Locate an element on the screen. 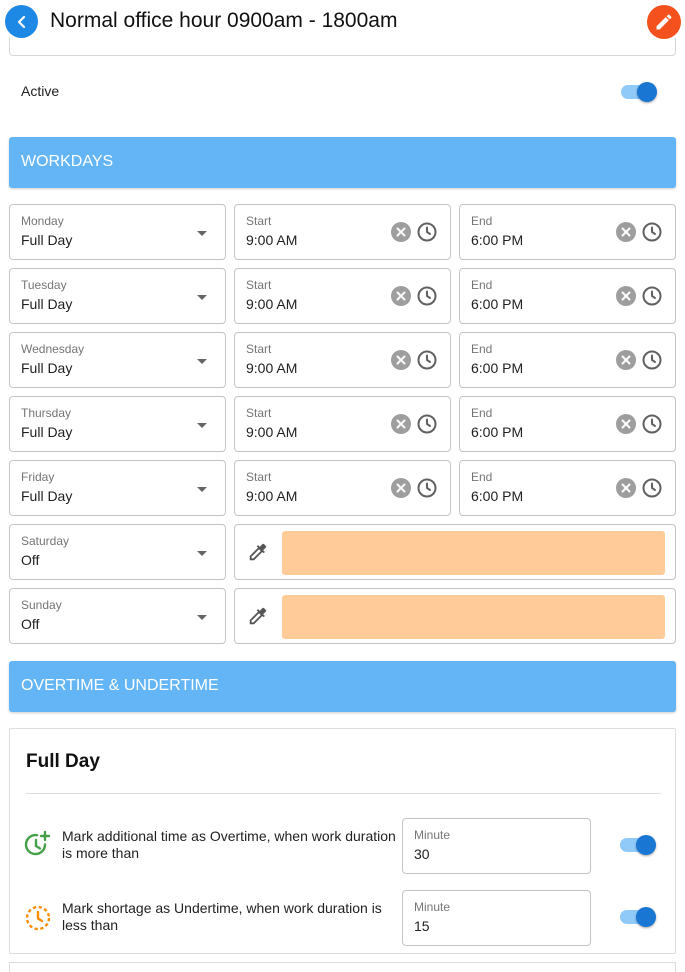 The image size is (685, 972). minute-input-1: Minute 15 is located at coordinates (496, 918).